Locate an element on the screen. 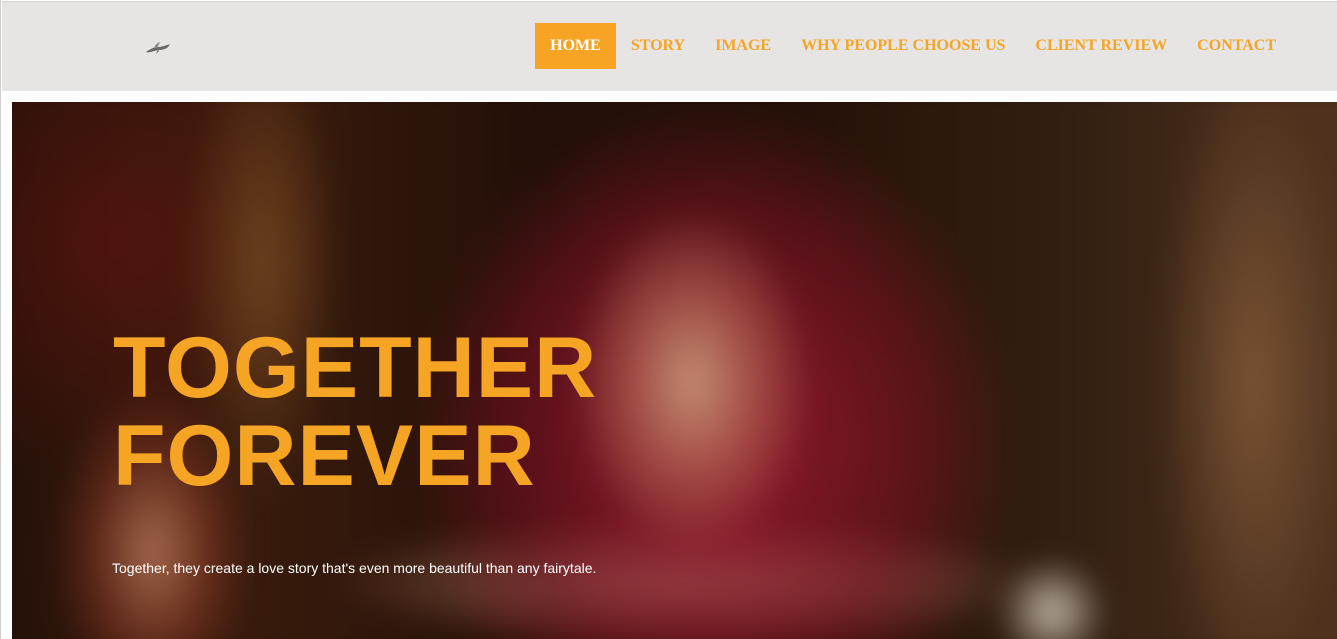  logo-link is located at coordinates (158, 48).